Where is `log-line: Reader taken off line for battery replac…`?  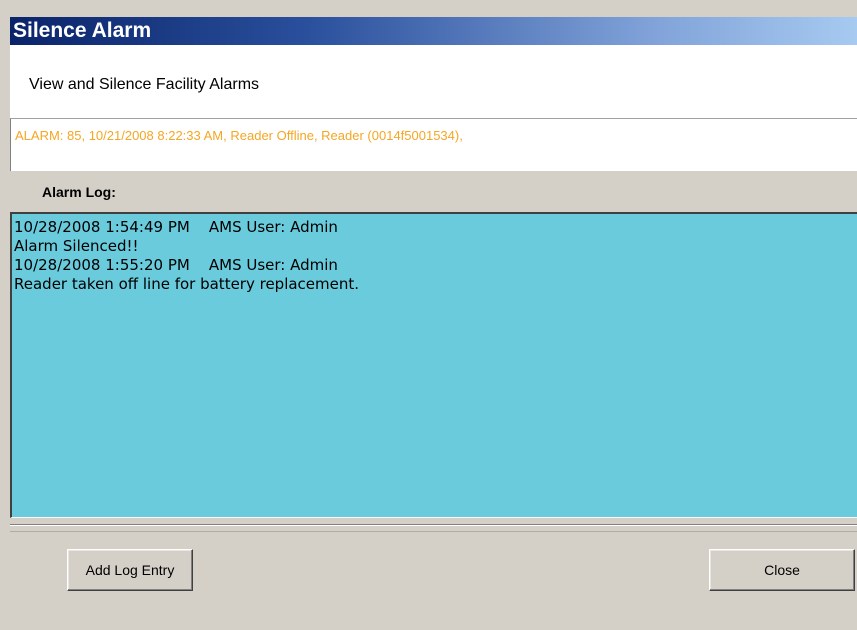
log-line: Reader taken off line for battery replac… is located at coordinates (187, 284).